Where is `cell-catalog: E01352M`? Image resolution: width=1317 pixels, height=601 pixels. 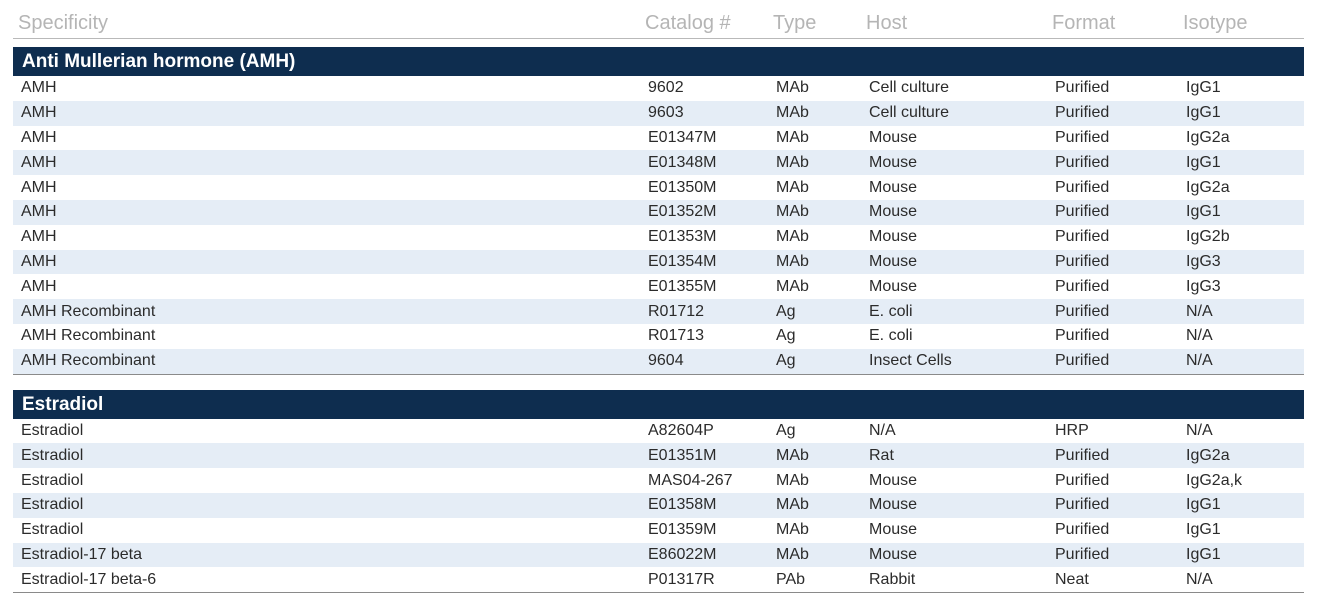 cell-catalog: E01352M is located at coordinates (682, 212).